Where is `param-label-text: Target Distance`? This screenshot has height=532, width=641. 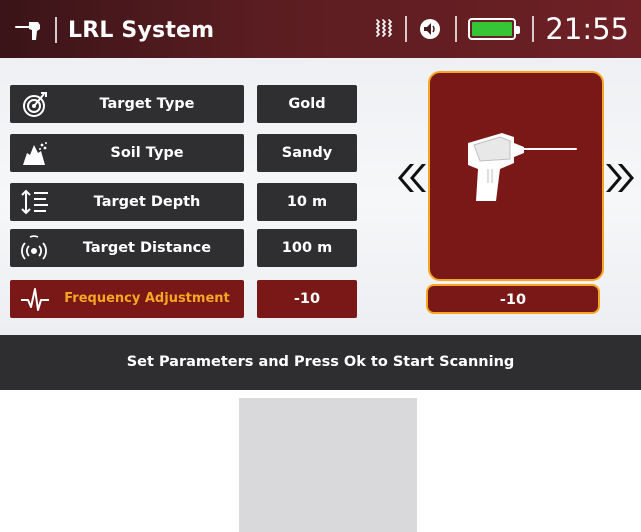
param-label-text: Target Distance is located at coordinates (147, 248).